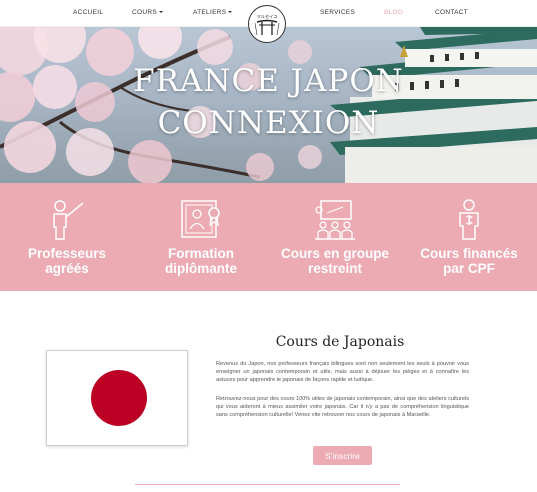 This screenshot has height=492, width=537. Describe the element at coordinates (451, 12) in the screenshot. I see `nav-contact: CONTACT` at that location.